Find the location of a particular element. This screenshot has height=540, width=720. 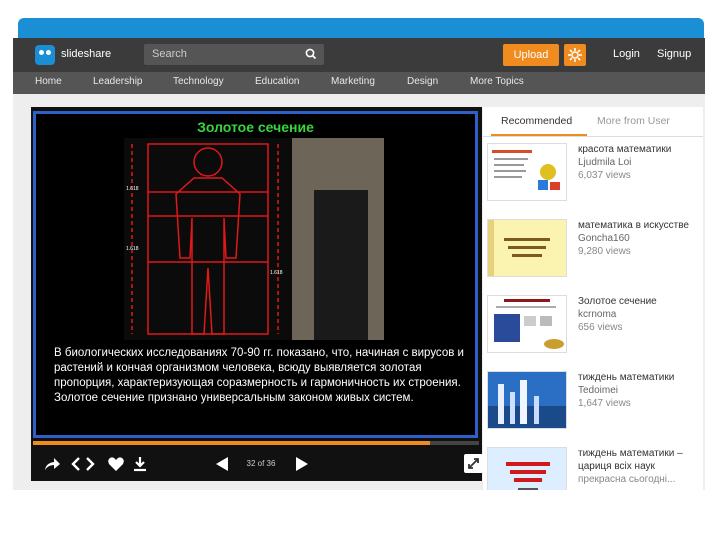

slide-title: Золотое сечение is located at coordinates (255, 127).